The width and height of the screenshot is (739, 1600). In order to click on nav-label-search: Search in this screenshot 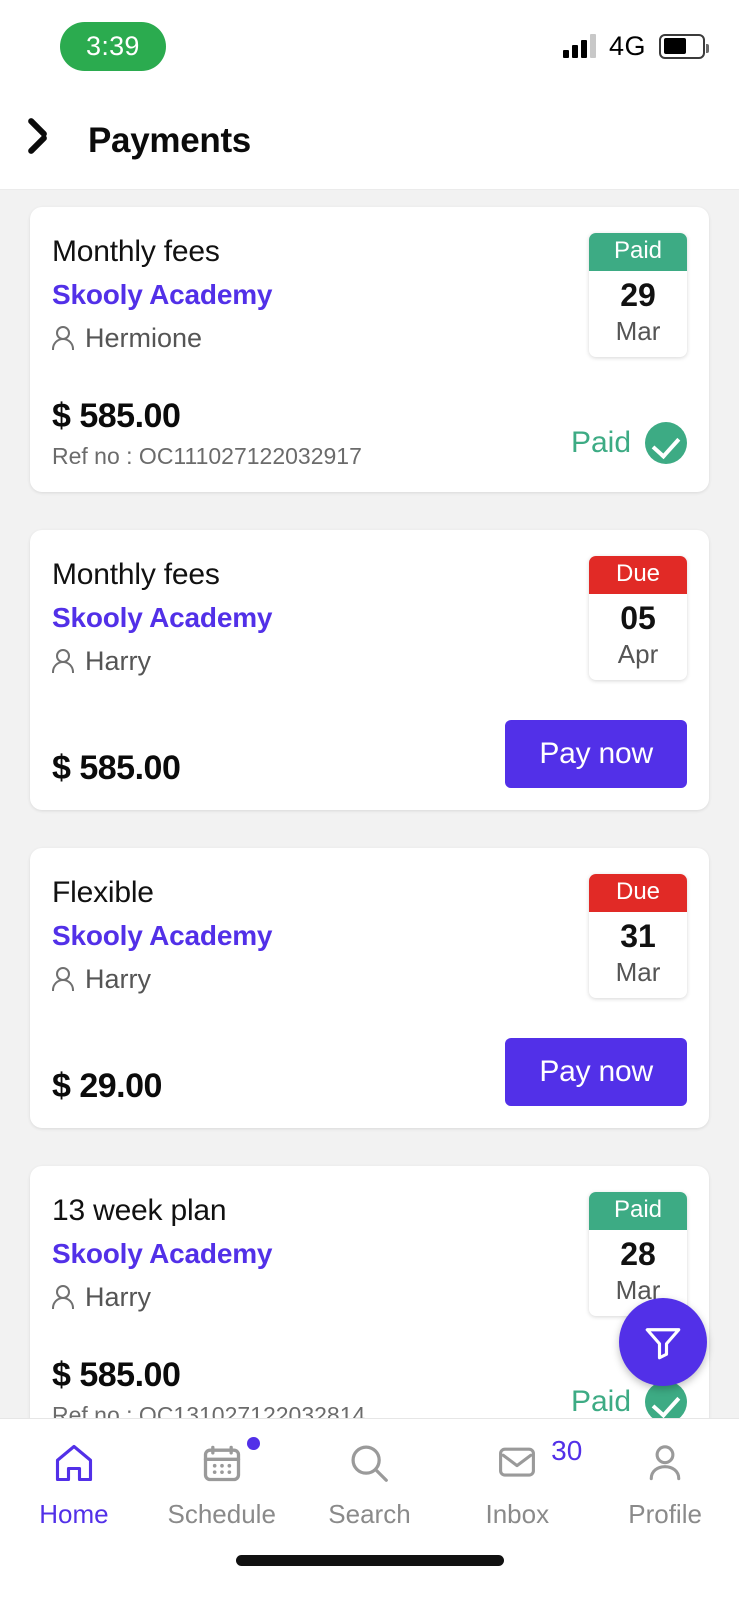, I will do `click(369, 1514)`.